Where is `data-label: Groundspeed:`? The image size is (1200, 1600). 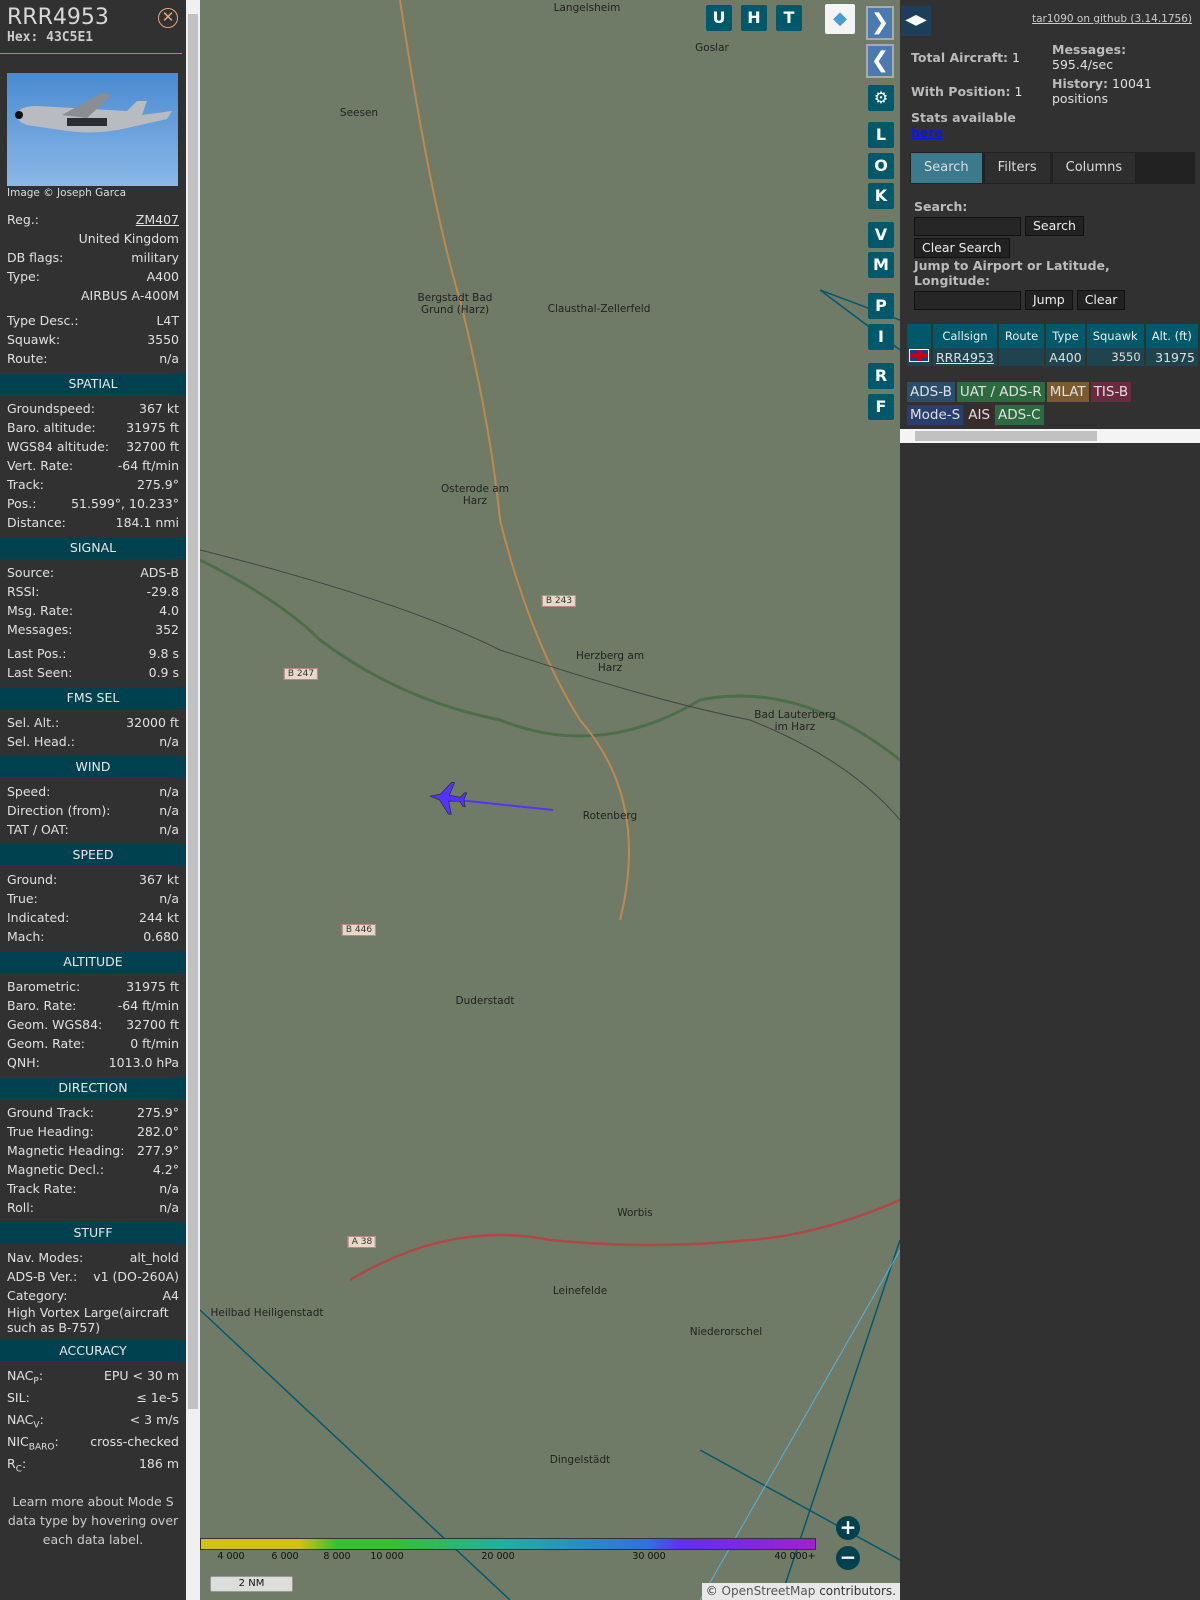
data-label: Groundspeed: is located at coordinates (51, 408).